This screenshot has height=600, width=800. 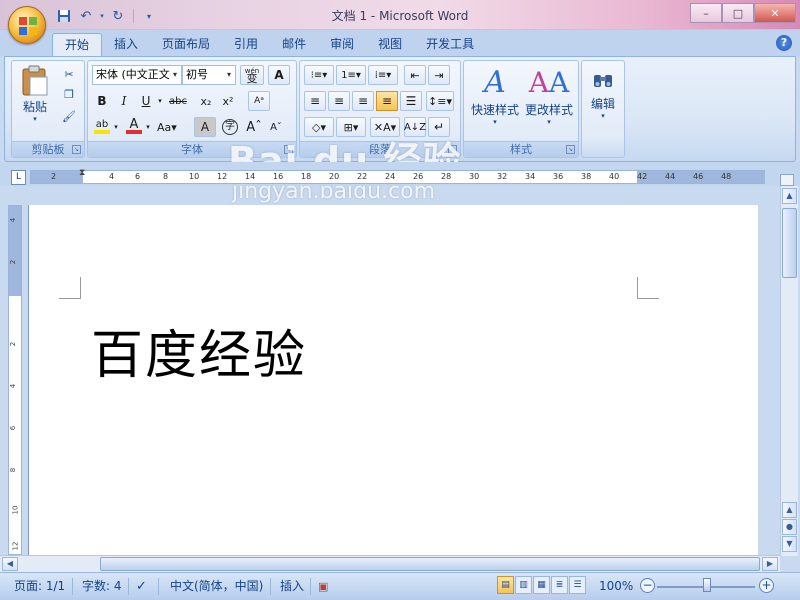 What do you see at coordinates (229, 75) in the screenshot?
I see `font-size-dropdown-icon: ▾` at bounding box center [229, 75].